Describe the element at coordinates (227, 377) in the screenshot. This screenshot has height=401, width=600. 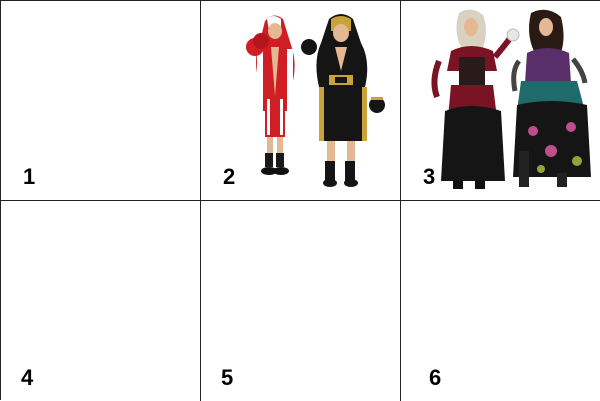
I see `cell-number-label: 5` at that location.